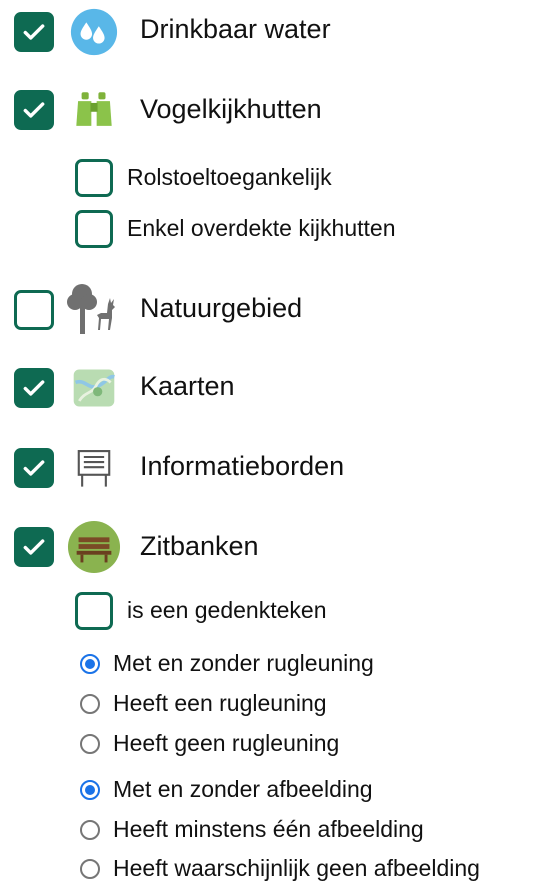 The image size is (542, 884). I want to click on water-drop-icon, so click(94, 32).